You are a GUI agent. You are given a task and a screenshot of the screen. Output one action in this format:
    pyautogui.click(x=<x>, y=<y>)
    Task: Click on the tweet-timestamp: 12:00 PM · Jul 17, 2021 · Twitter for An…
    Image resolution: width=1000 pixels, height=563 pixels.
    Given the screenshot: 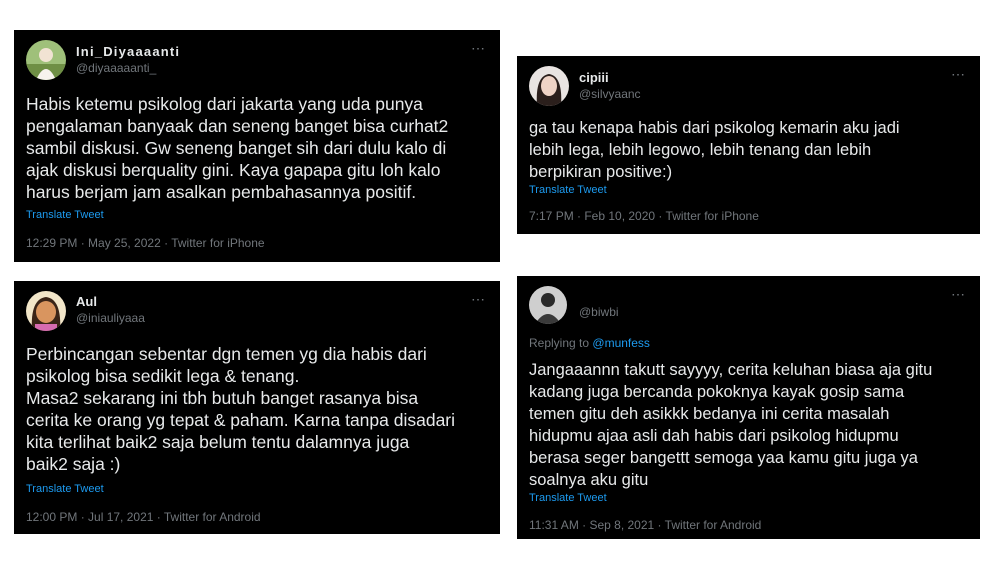 What is the action you would take?
    pyautogui.click(x=143, y=517)
    